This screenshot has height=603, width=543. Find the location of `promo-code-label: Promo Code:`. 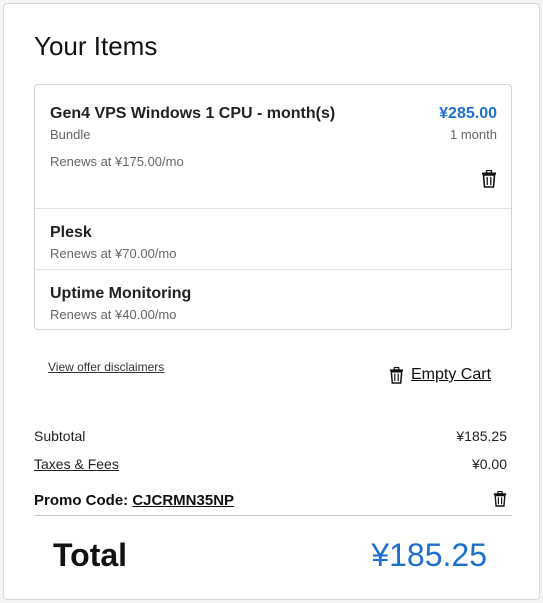

promo-code-label: Promo Code: is located at coordinates (81, 500).